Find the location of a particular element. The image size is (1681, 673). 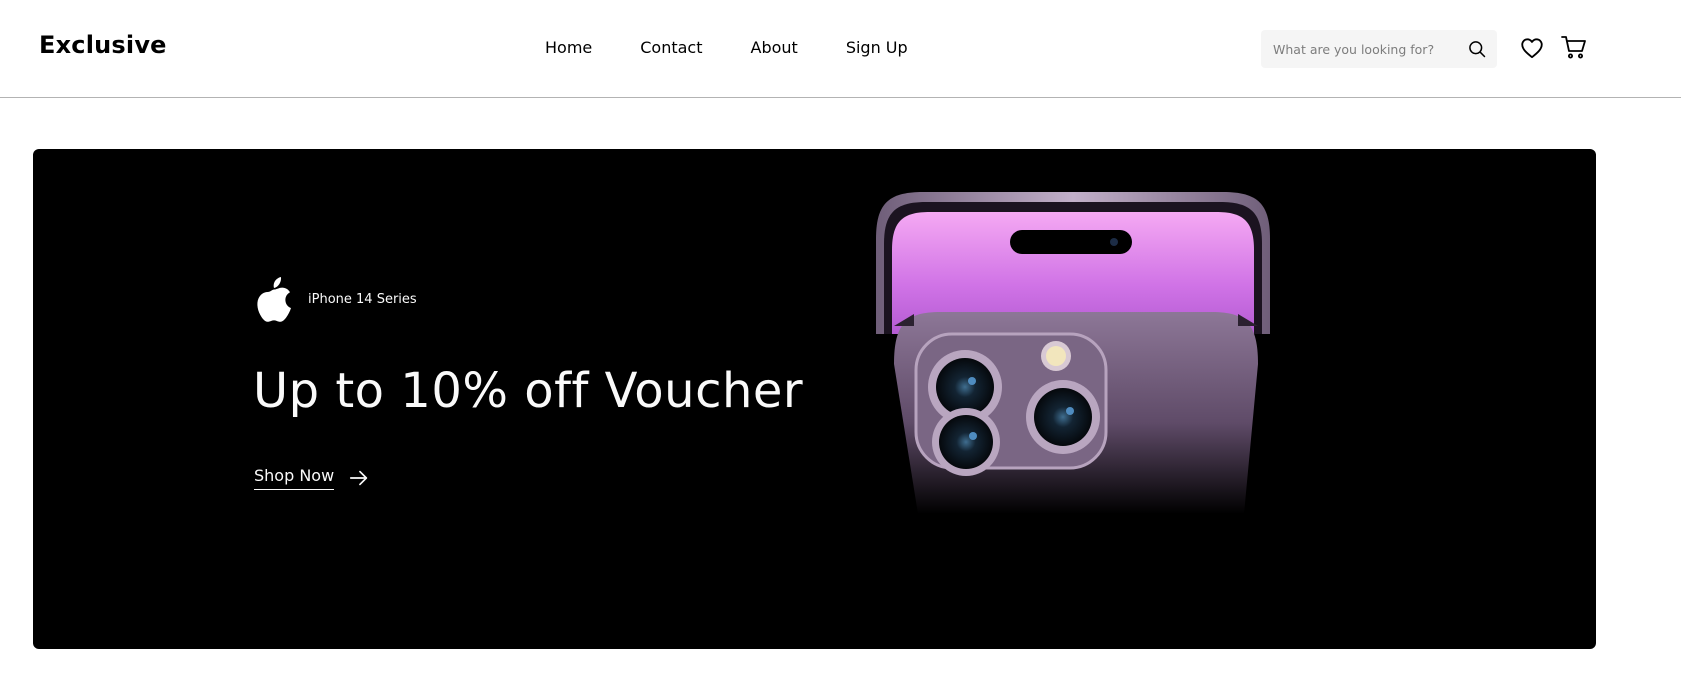

search-input is located at coordinates (1366, 49).